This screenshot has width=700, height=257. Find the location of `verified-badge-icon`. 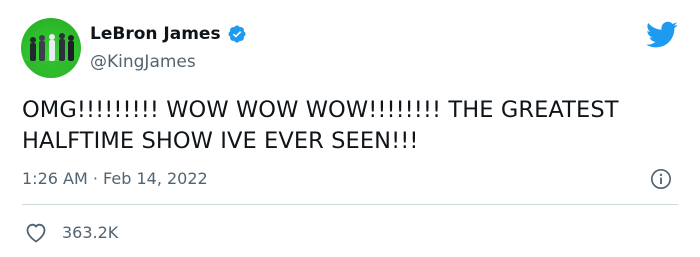

verified-badge-icon is located at coordinates (237, 34).